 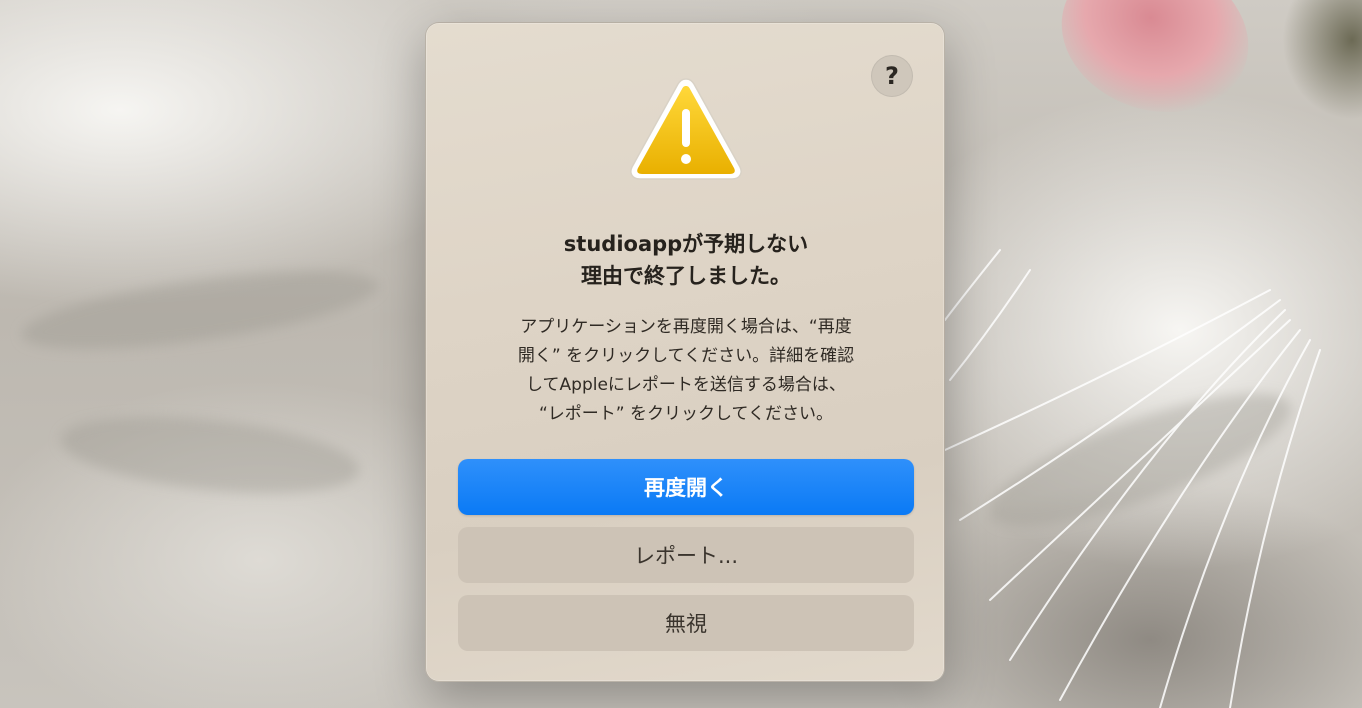 I want to click on reopen-button: 再度開く, so click(x=686, y=487).